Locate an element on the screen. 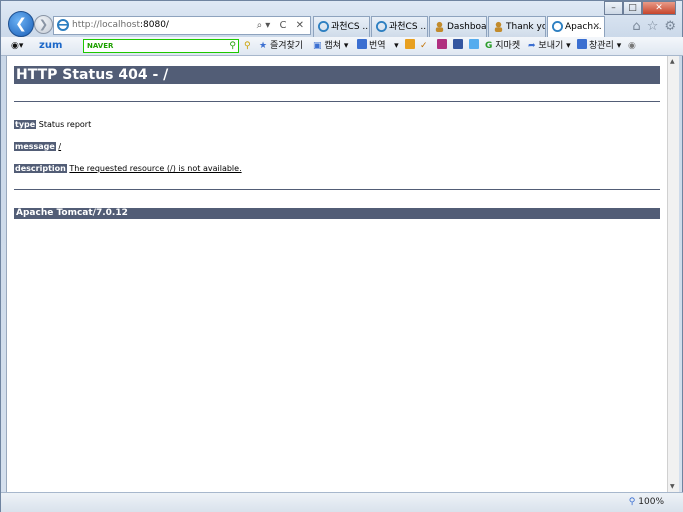 Image resolution: width=683 pixels, height=512 pixels. window-manager-icon is located at coordinates (582, 44).